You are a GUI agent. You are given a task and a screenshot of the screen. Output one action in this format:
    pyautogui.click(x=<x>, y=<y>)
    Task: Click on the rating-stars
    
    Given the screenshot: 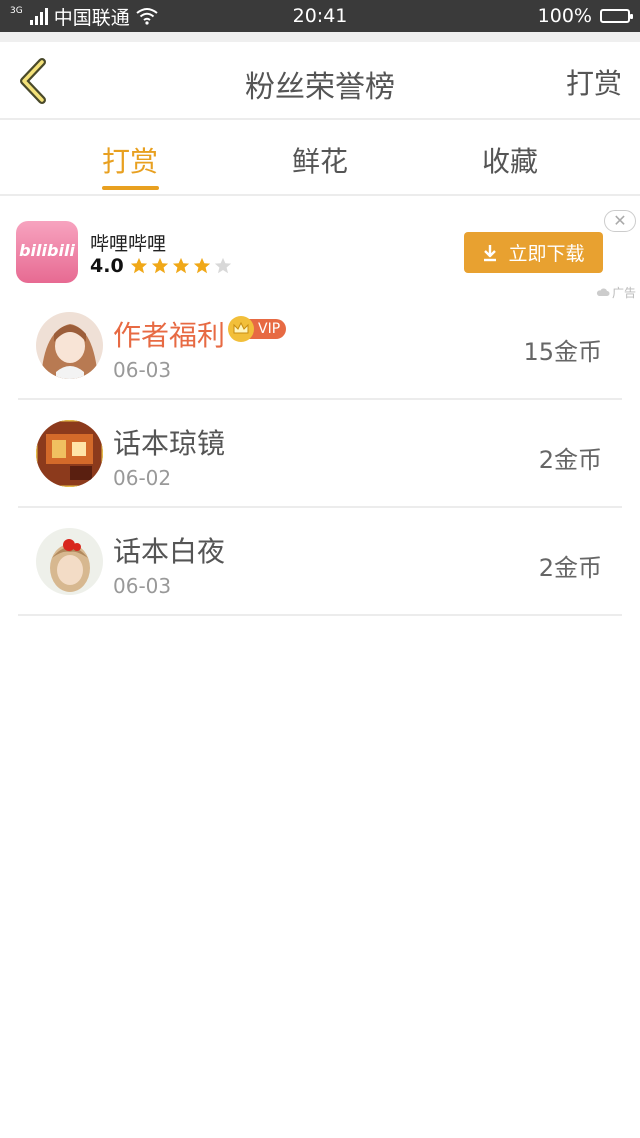 What is the action you would take?
    pyautogui.click(x=181, y=266)
    